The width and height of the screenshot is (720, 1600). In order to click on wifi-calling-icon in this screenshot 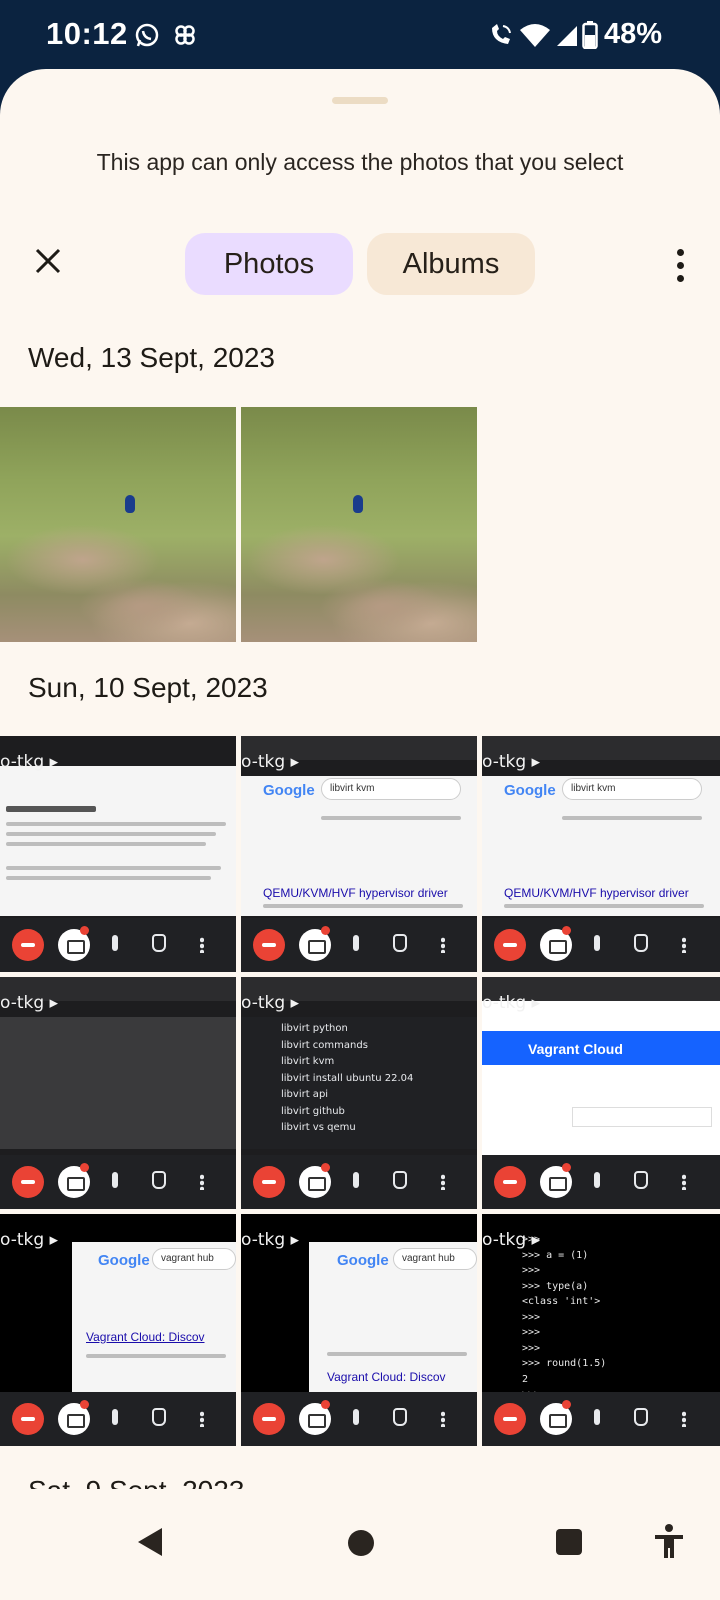, I will do `click(501, 35)`.